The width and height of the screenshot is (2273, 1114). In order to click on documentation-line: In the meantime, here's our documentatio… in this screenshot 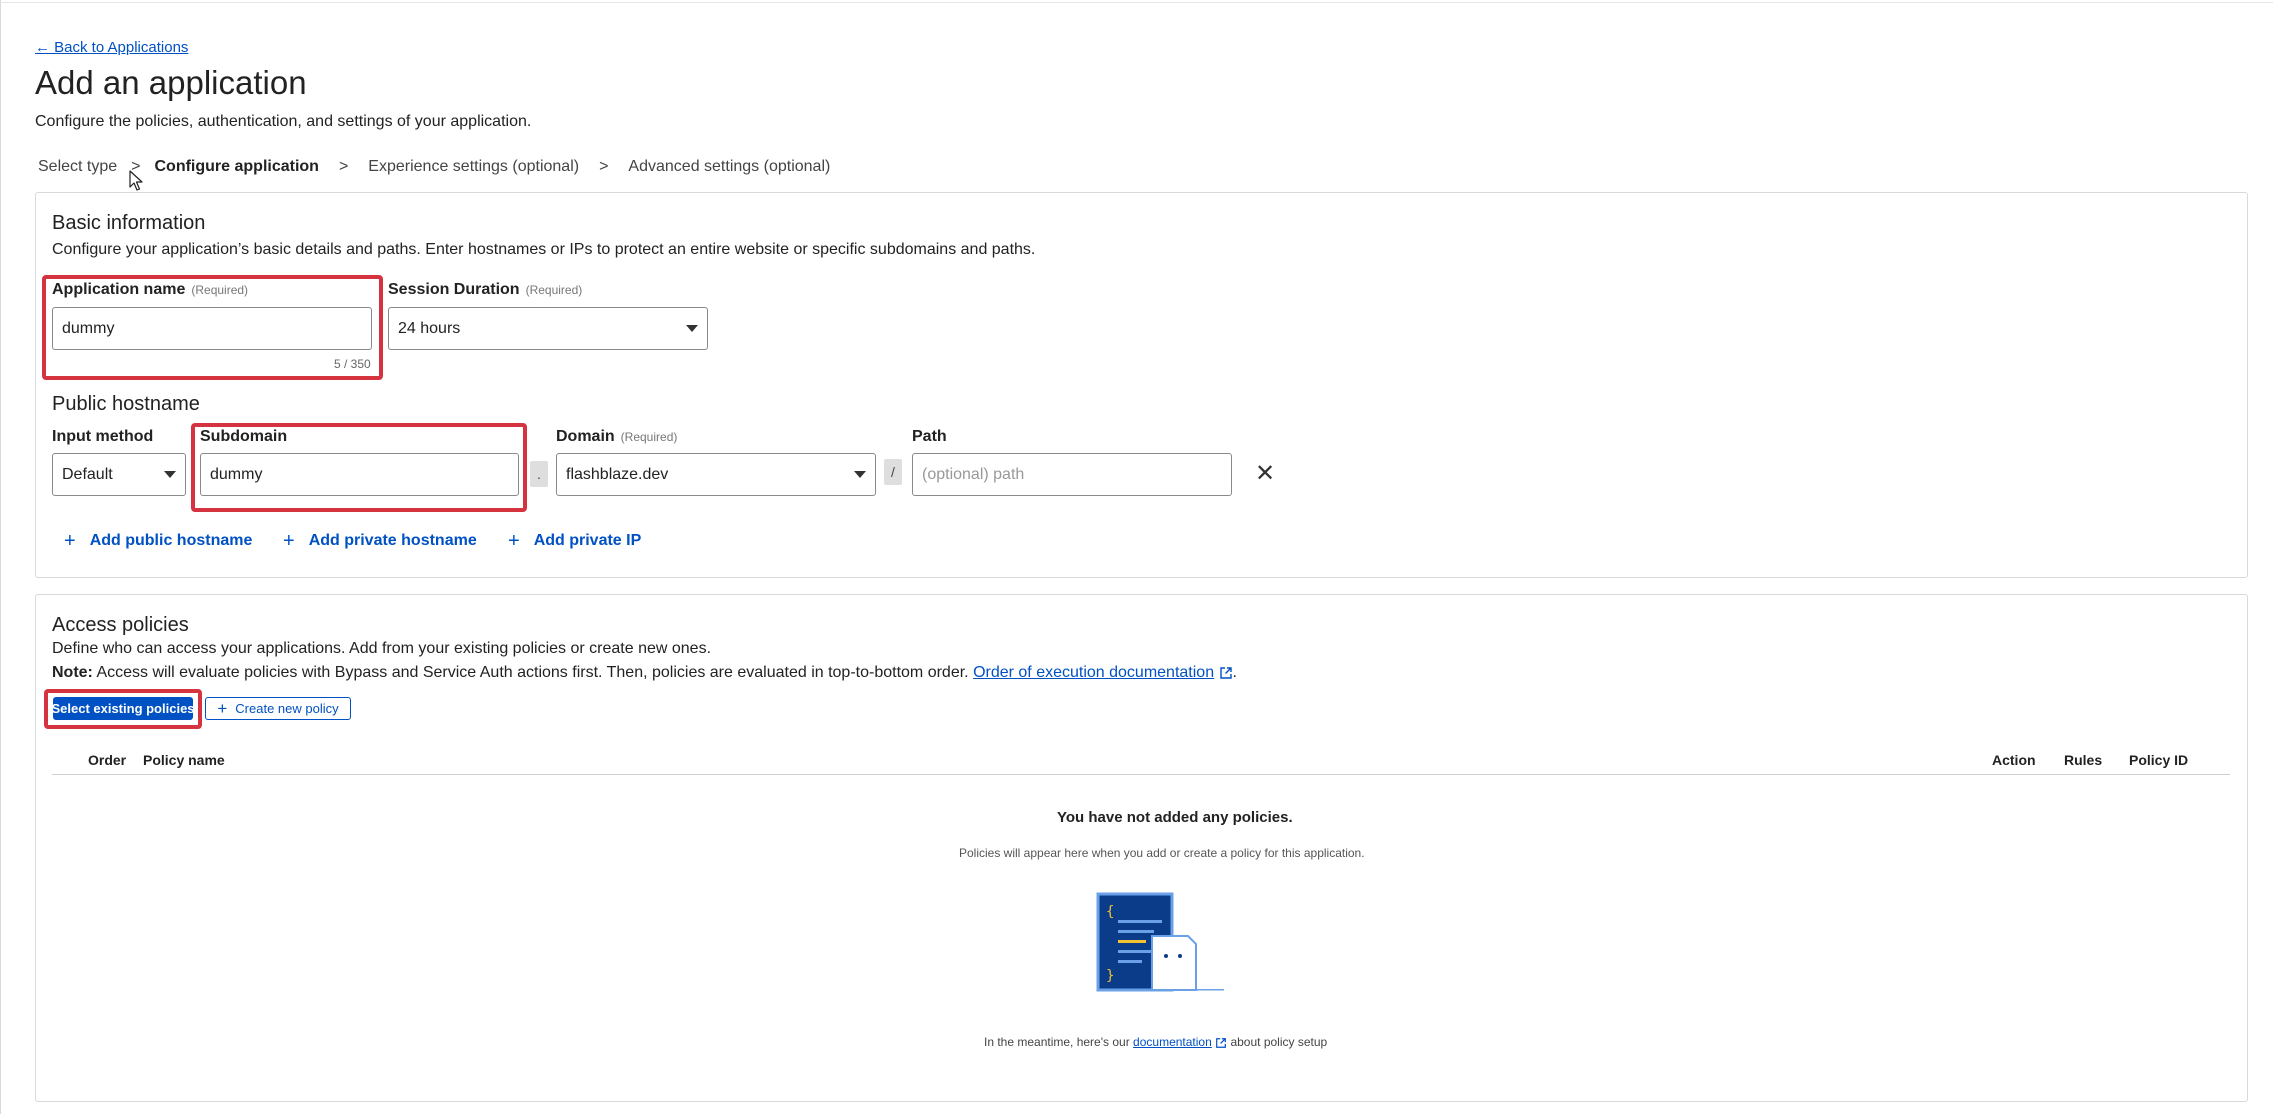, I will do `click(1156, 1042)`.